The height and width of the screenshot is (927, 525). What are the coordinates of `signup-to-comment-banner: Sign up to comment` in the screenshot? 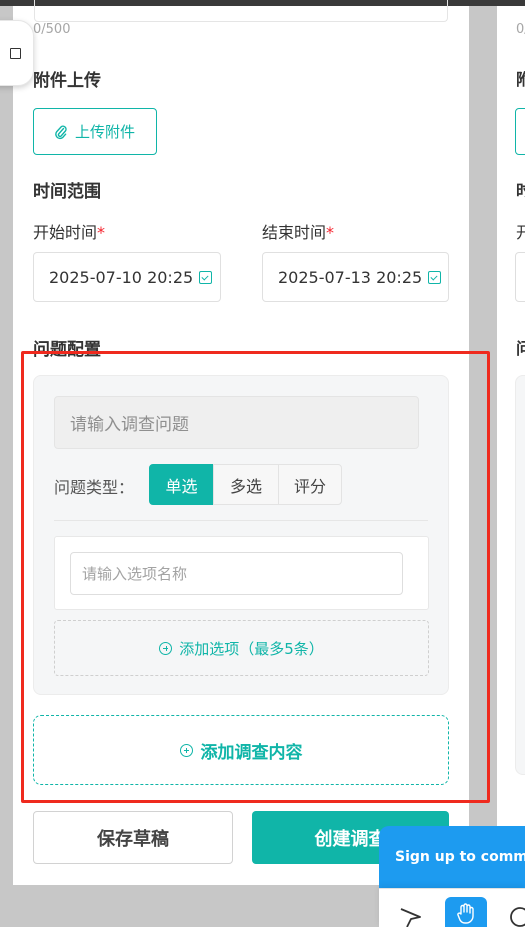 It's located at (452, 857).